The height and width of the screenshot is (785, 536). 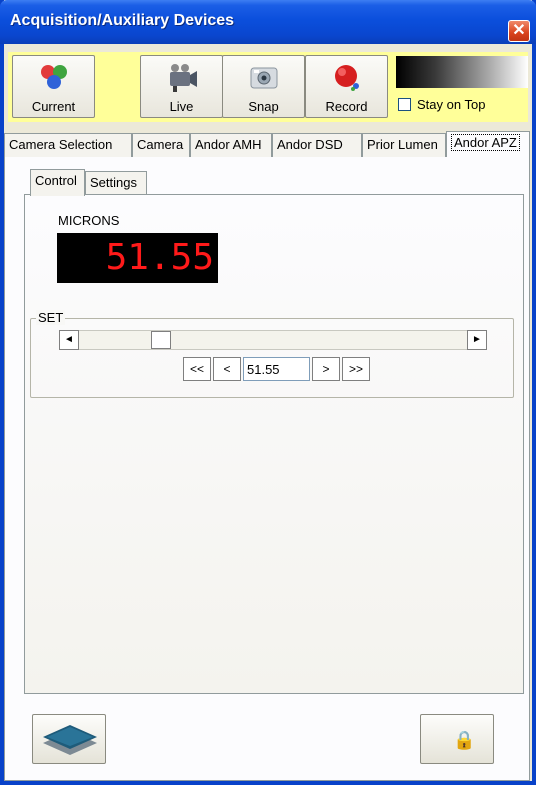 What do you see at coordinates (464, 740) in the screenshot?
I see `lock-icon: 🔒` at bounding box center [464, 740].